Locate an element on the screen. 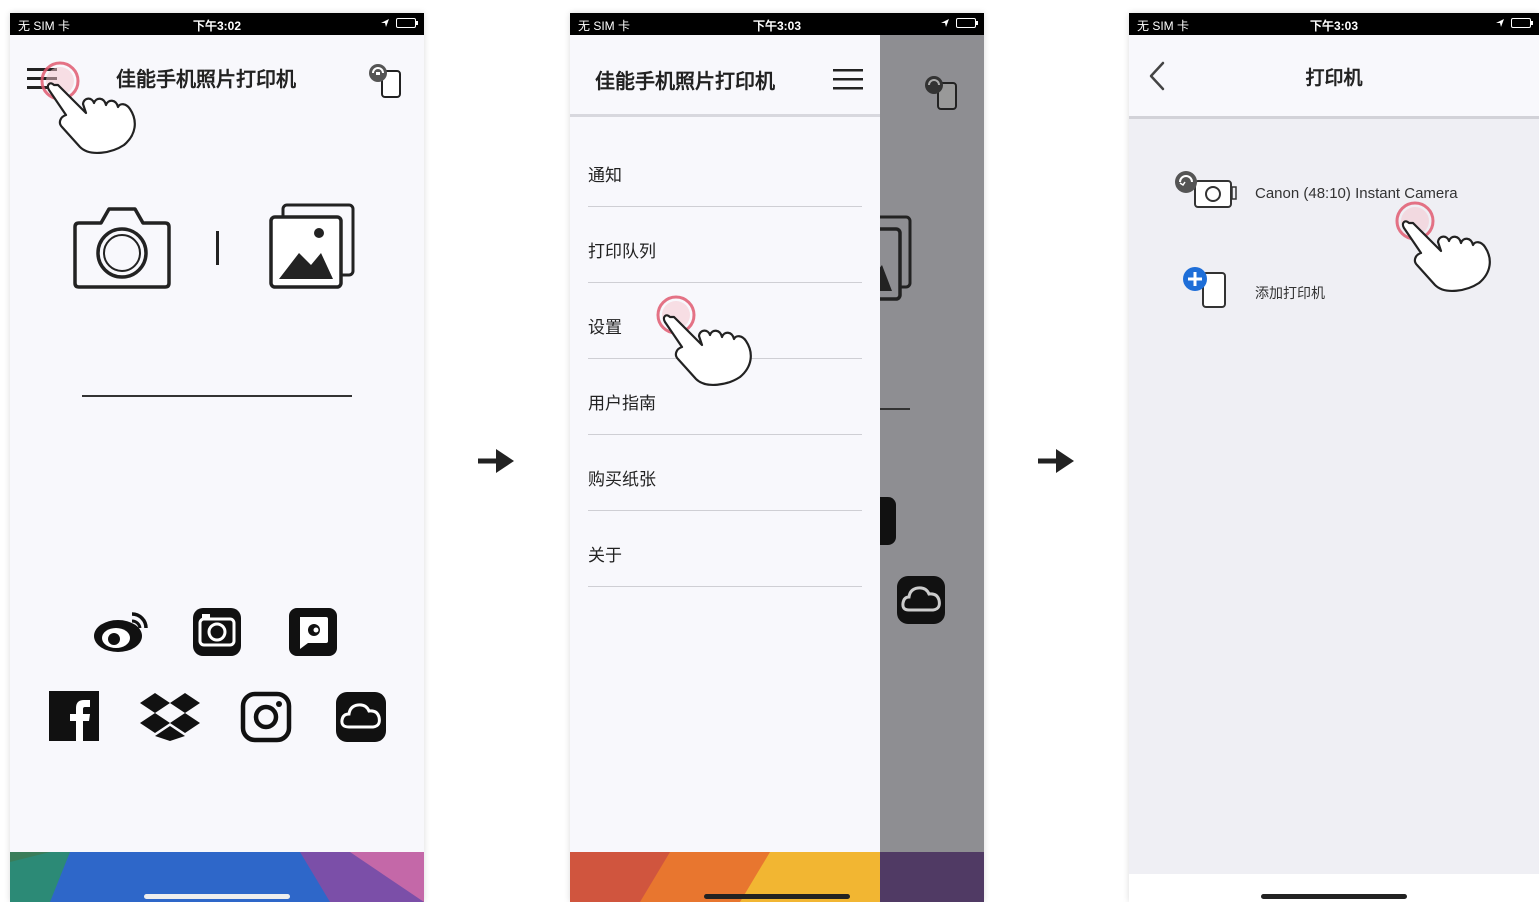 The width and height of the screenshot is (1539, 902). menu-icon is located at coordinates (849, 80).